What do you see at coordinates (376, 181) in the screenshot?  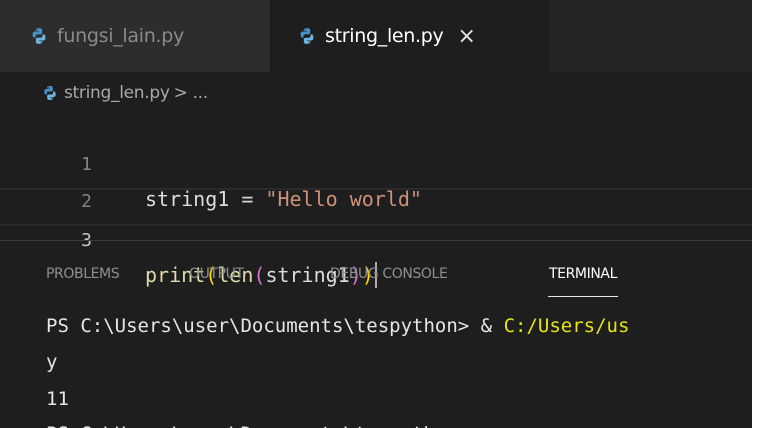 I see `code-line: 2` at bounding box center [376, 181].